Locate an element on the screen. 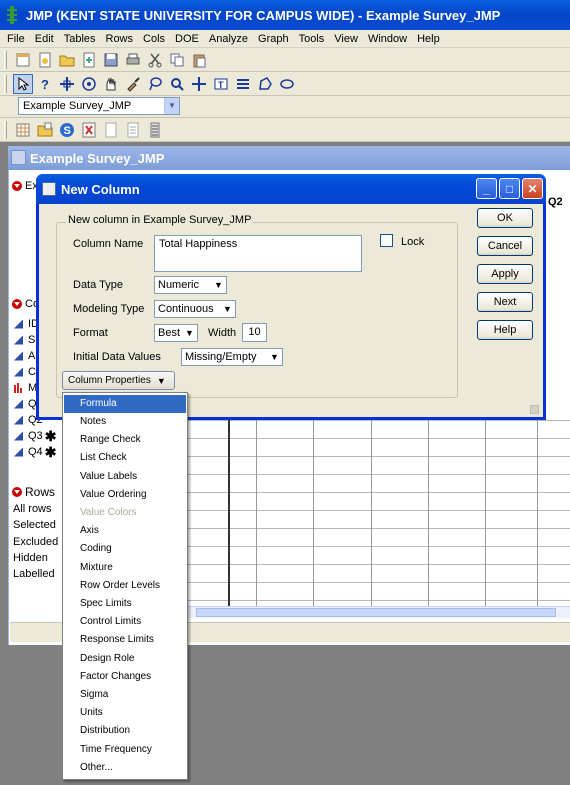  ok-button: OK is located at coordinates (505, 218).